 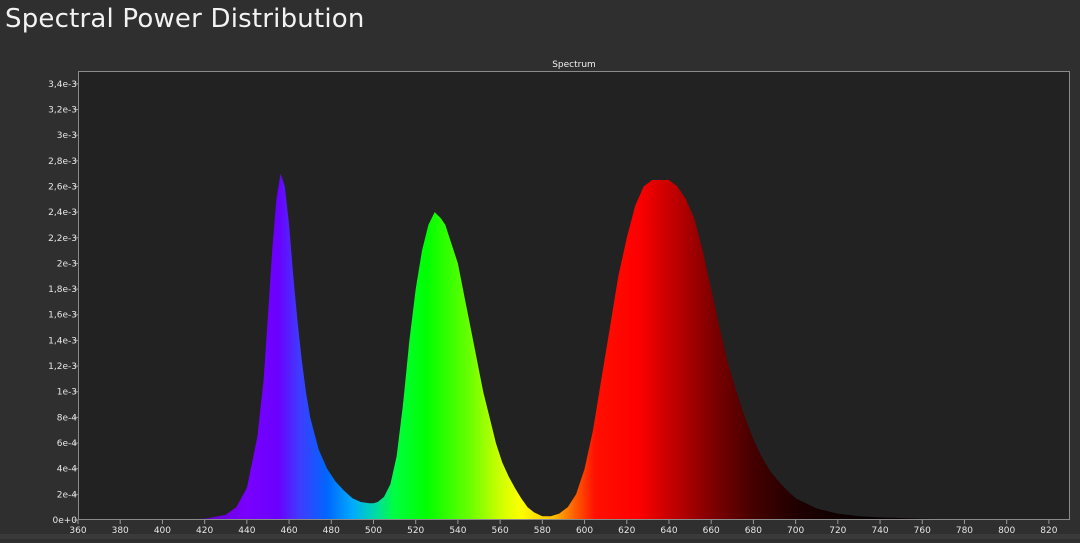 What do you see at coordinates (67, 264) in the screenshot?
I see `y-tick-label: 2e-3` at bounding box center [67, 264].